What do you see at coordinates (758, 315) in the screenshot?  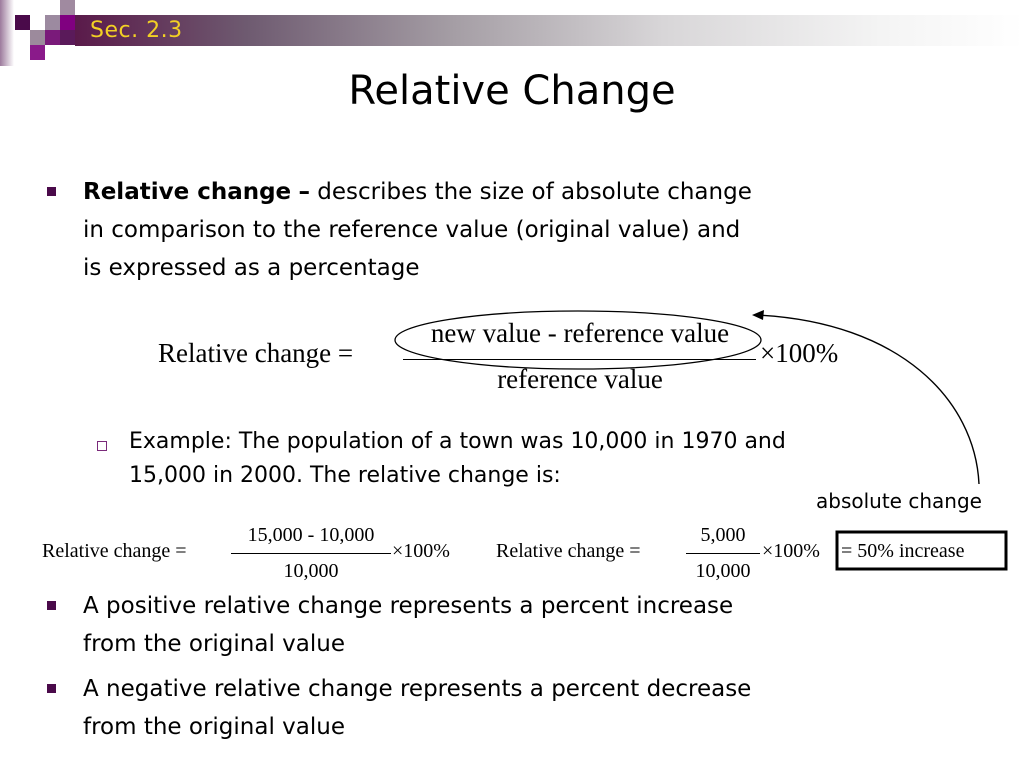 I see `arrow-head-icon` at bounding box center [758, 315].